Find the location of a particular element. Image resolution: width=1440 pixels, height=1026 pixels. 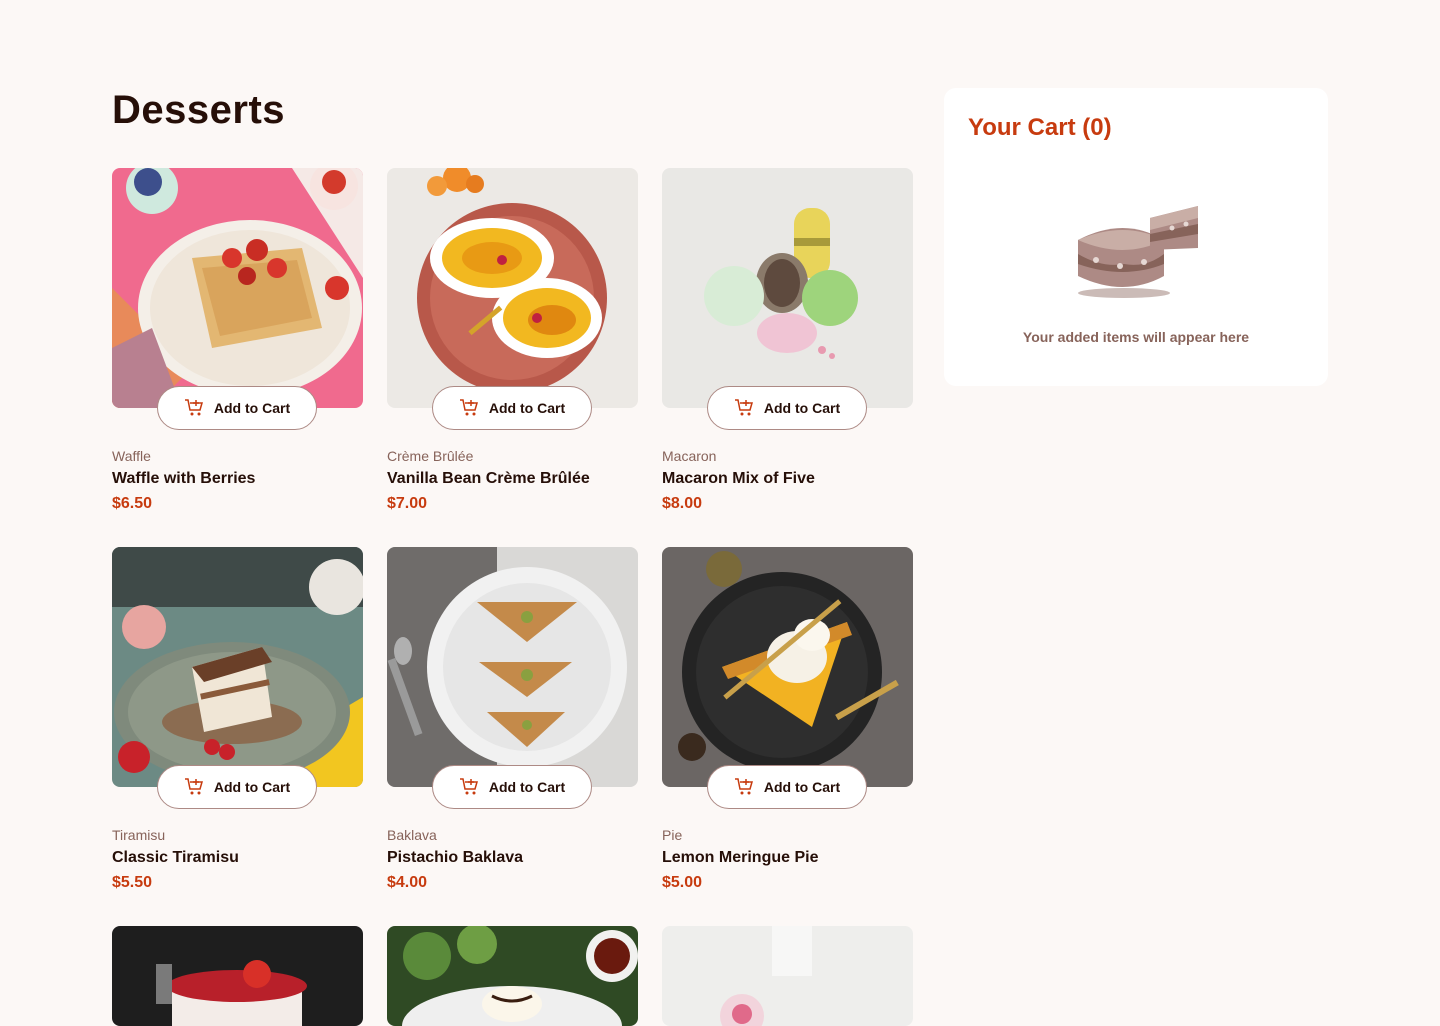

product-name: Vanilla Bean Crème Brûlée is located at coordinates (488, 478).